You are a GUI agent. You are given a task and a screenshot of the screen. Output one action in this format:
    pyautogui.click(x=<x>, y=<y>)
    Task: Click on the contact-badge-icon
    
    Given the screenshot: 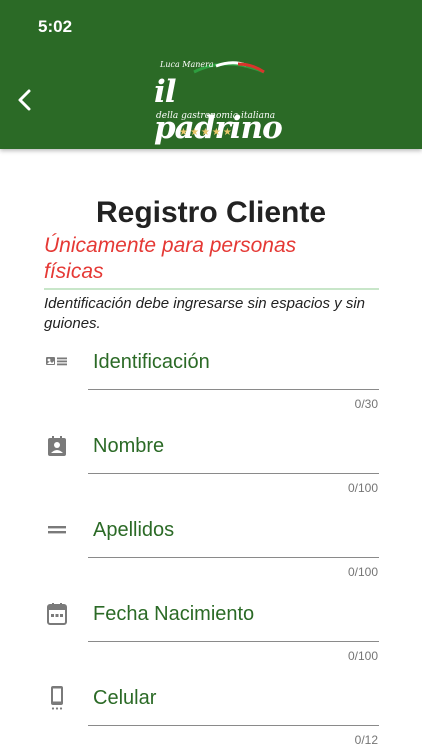 What is the action you would take?
    pyautogui.click(x=57, y=446)
    